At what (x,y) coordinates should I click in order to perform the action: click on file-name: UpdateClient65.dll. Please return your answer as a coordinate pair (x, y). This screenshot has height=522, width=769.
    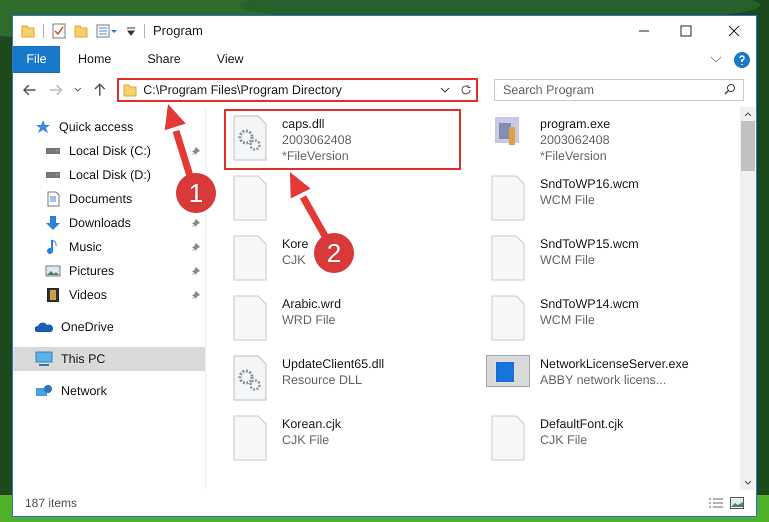
    Looking at the image, I should click on (333, 364).